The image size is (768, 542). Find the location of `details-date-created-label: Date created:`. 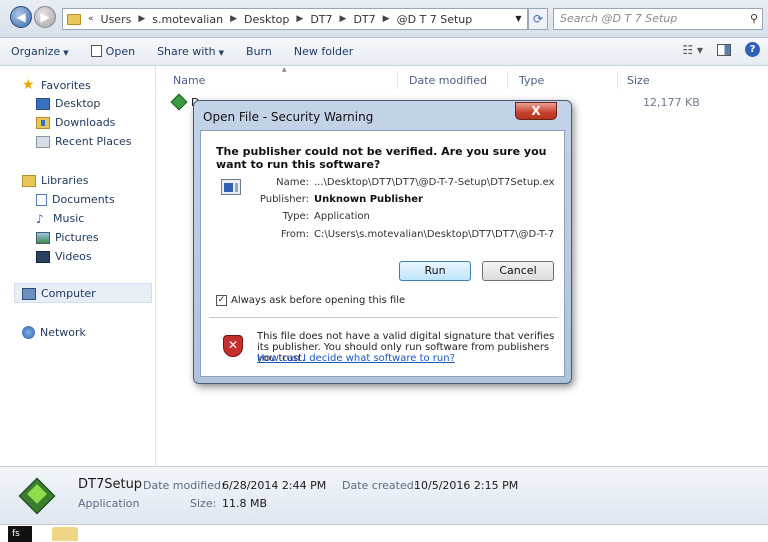

details-date-created-label: Date created: is located at coordinates (380, 485).